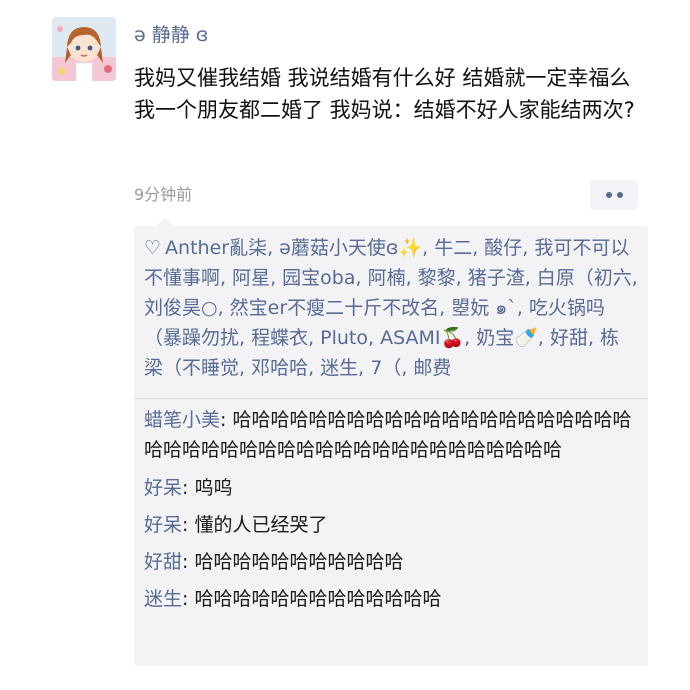 The height and width of the screenshot is (690, 690). What do you see at coordinates (182, 420) in the screenshot?
I see `comment-author: 蜡笔小美` at bounding box center [182, 420].